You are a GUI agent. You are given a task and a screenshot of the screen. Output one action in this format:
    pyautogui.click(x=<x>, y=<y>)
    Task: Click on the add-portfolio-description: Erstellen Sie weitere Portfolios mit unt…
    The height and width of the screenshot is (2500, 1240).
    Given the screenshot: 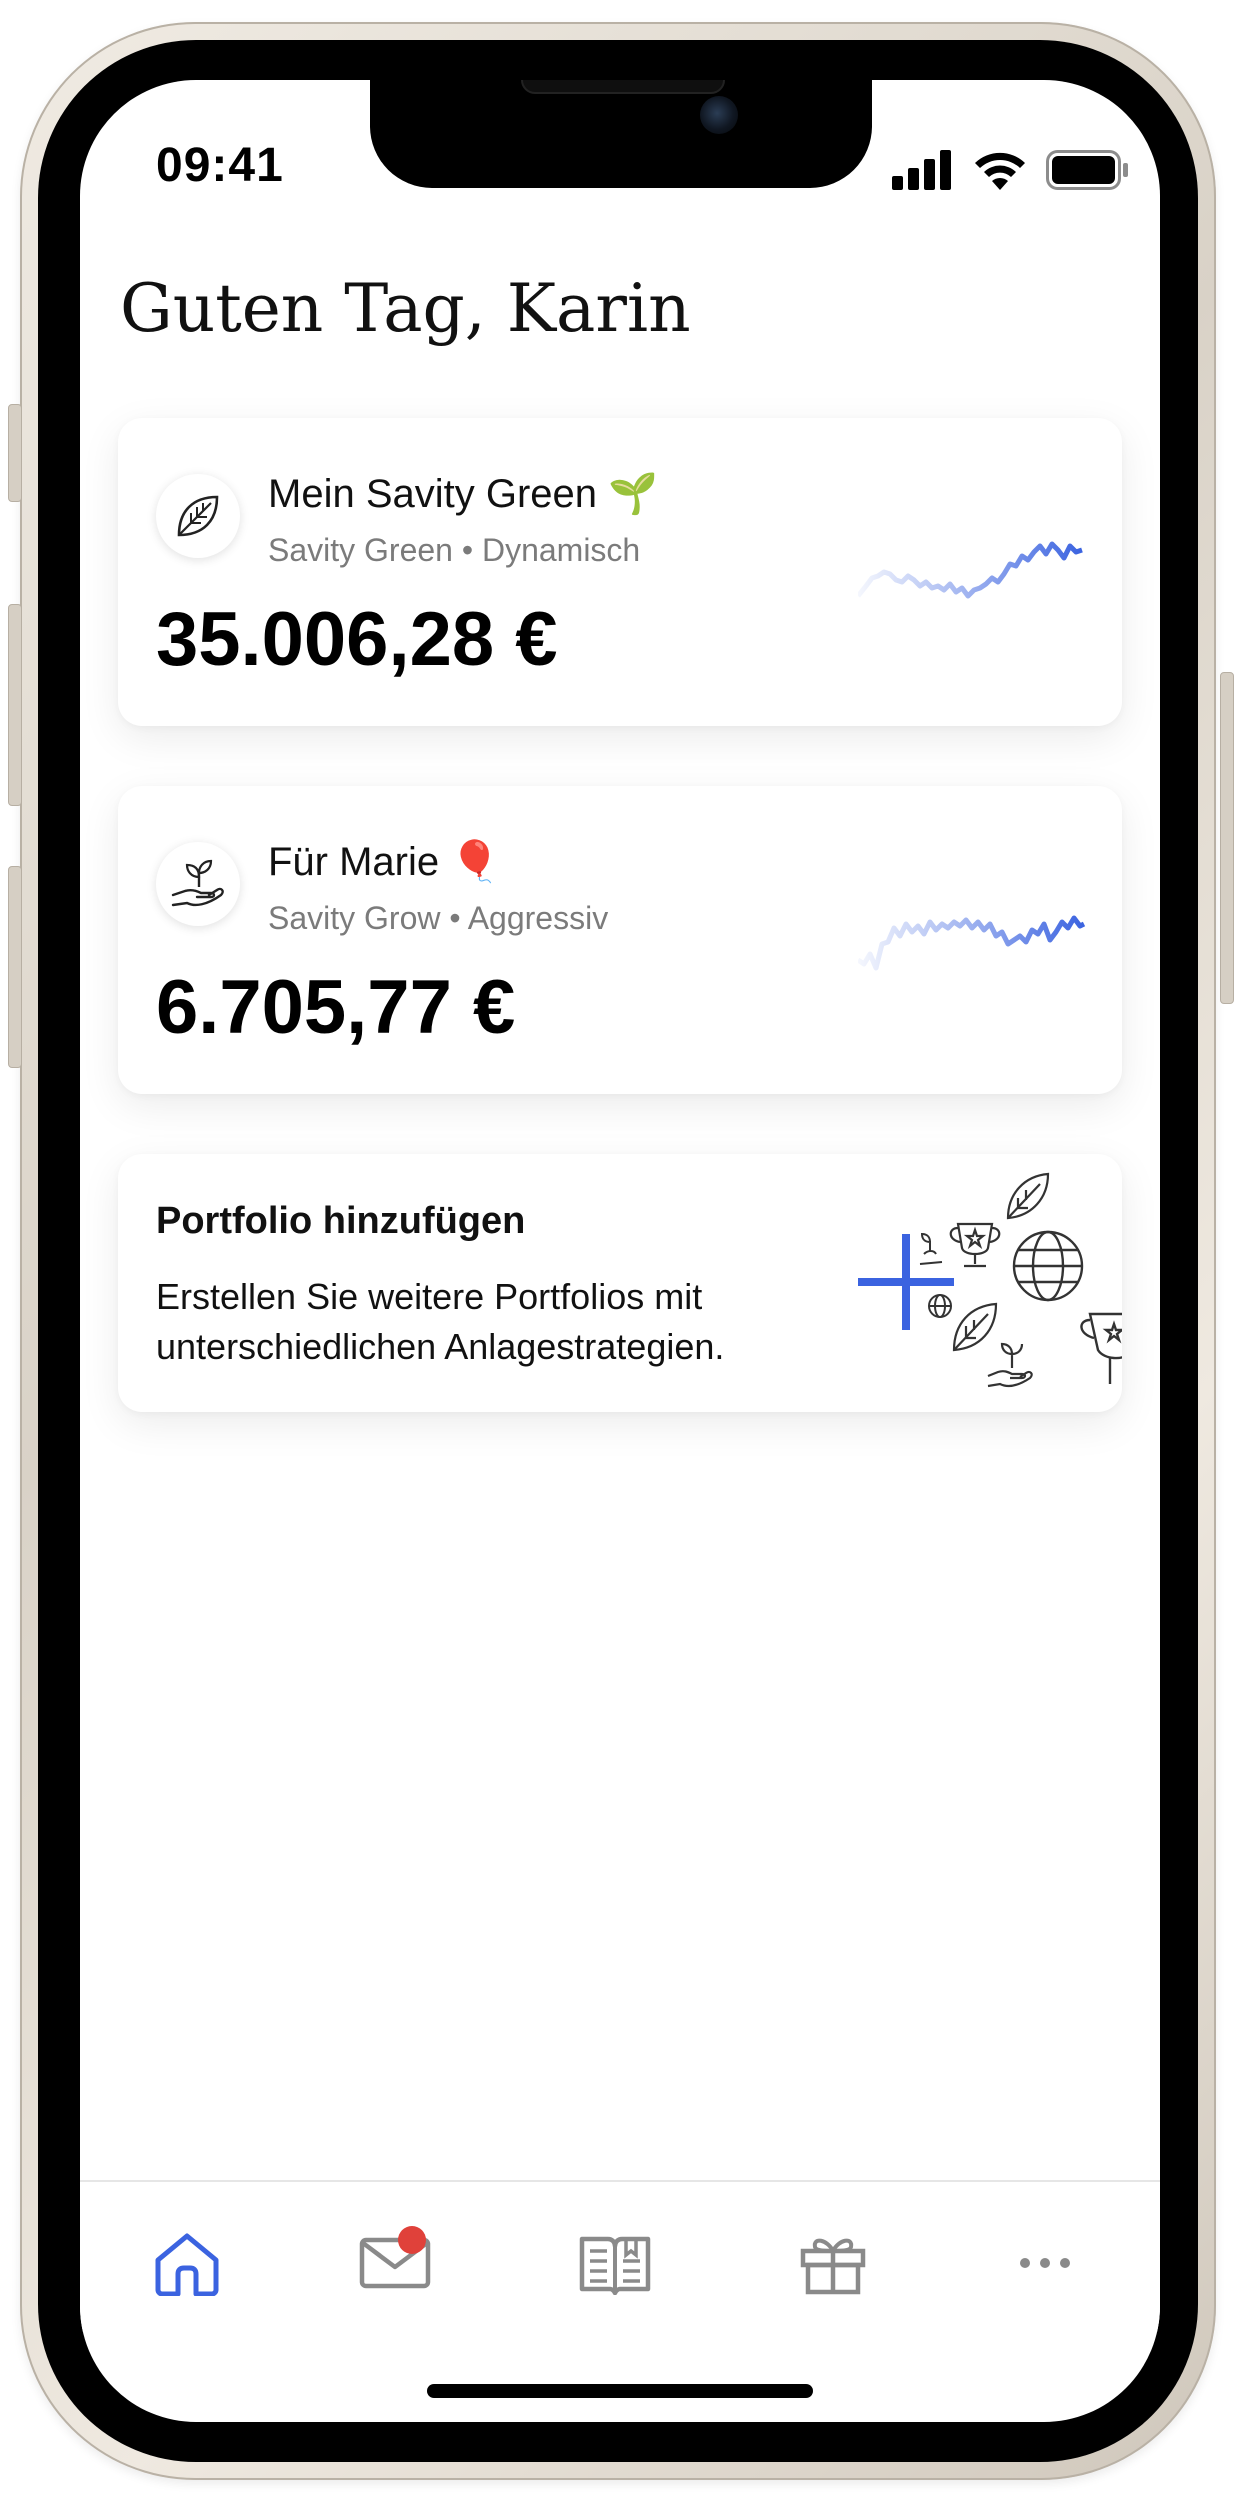 What is the action you would take?
    pyautogui.click(x=440, y=1321)
    